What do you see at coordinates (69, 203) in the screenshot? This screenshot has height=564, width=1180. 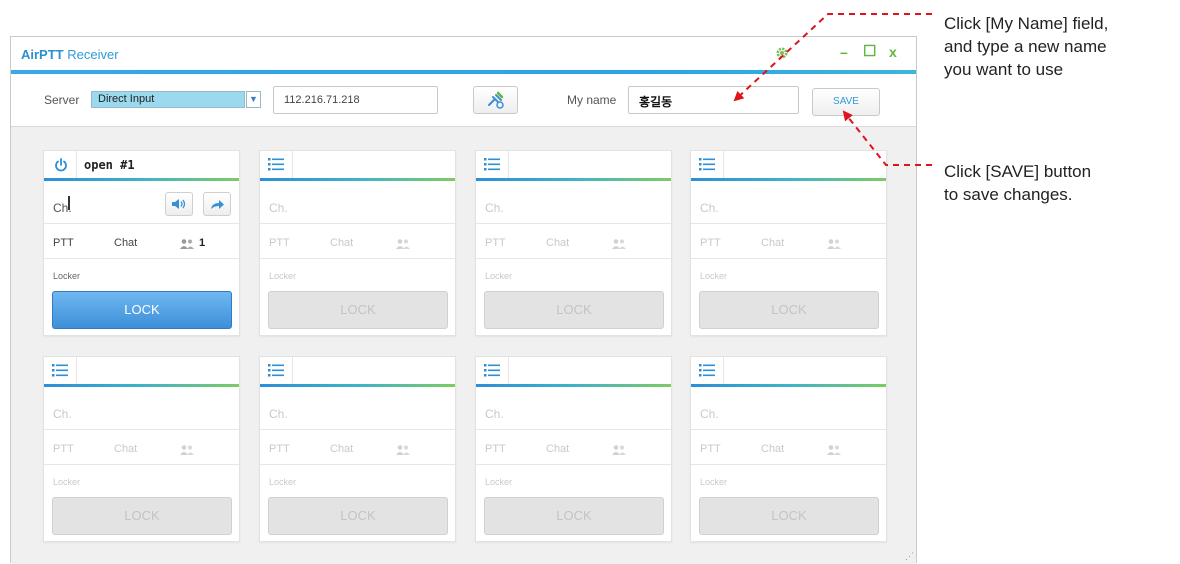 I see `channel-number-marker` at bounding box center [69, 203].